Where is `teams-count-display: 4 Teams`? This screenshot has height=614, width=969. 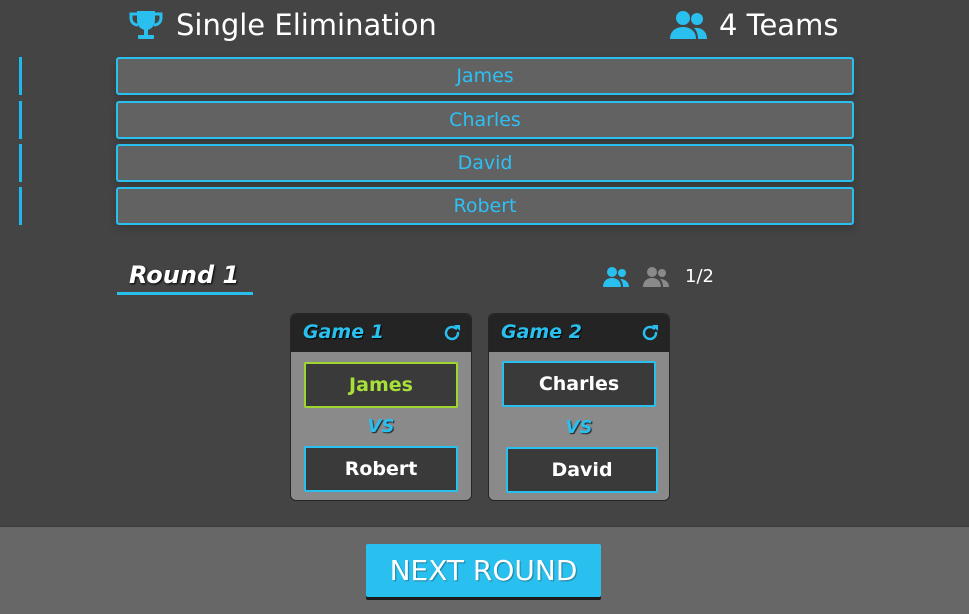 teams-count-display: 4 Teams is located at coordinates (754, 25).